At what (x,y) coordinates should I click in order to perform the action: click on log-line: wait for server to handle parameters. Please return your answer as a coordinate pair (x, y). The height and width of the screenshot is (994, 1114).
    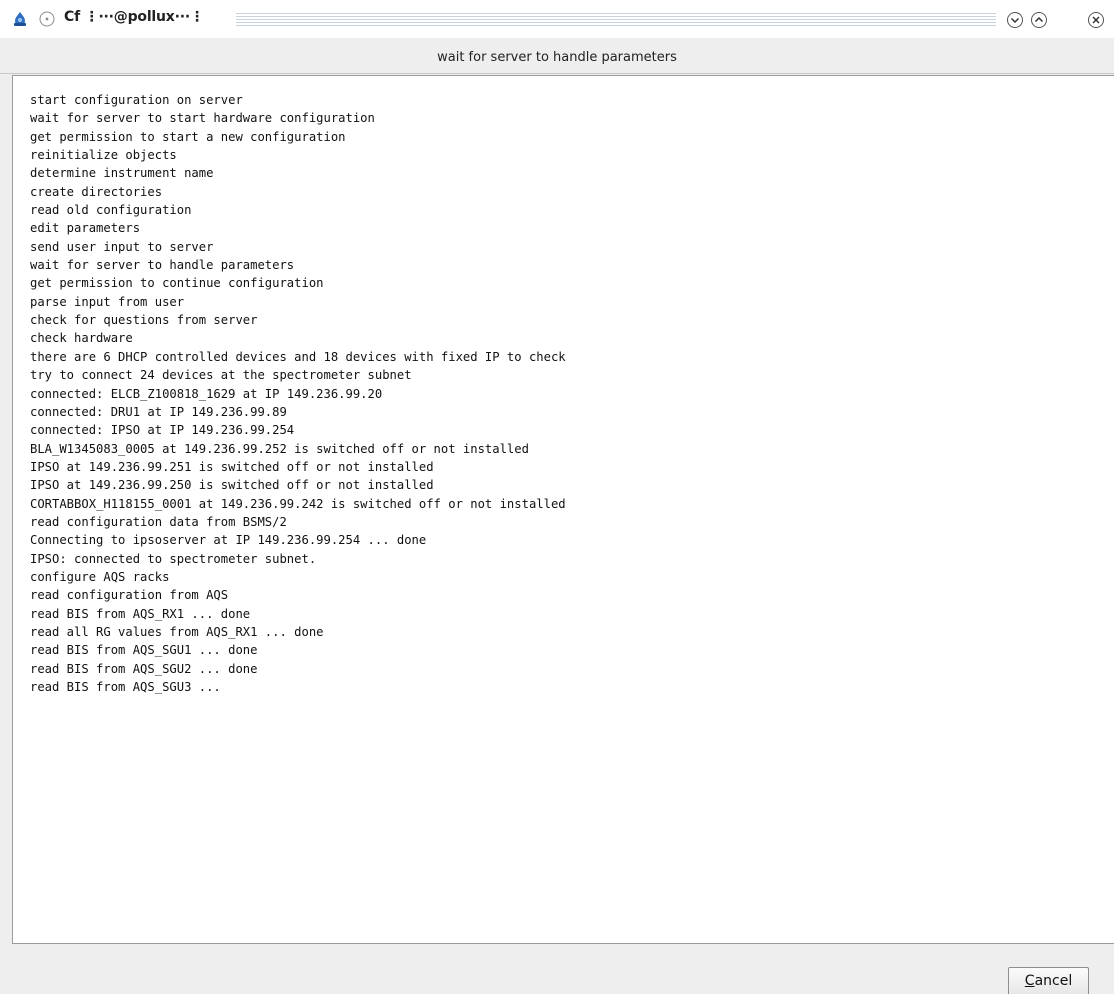
    Looking at the image, I should click on (162, 265).